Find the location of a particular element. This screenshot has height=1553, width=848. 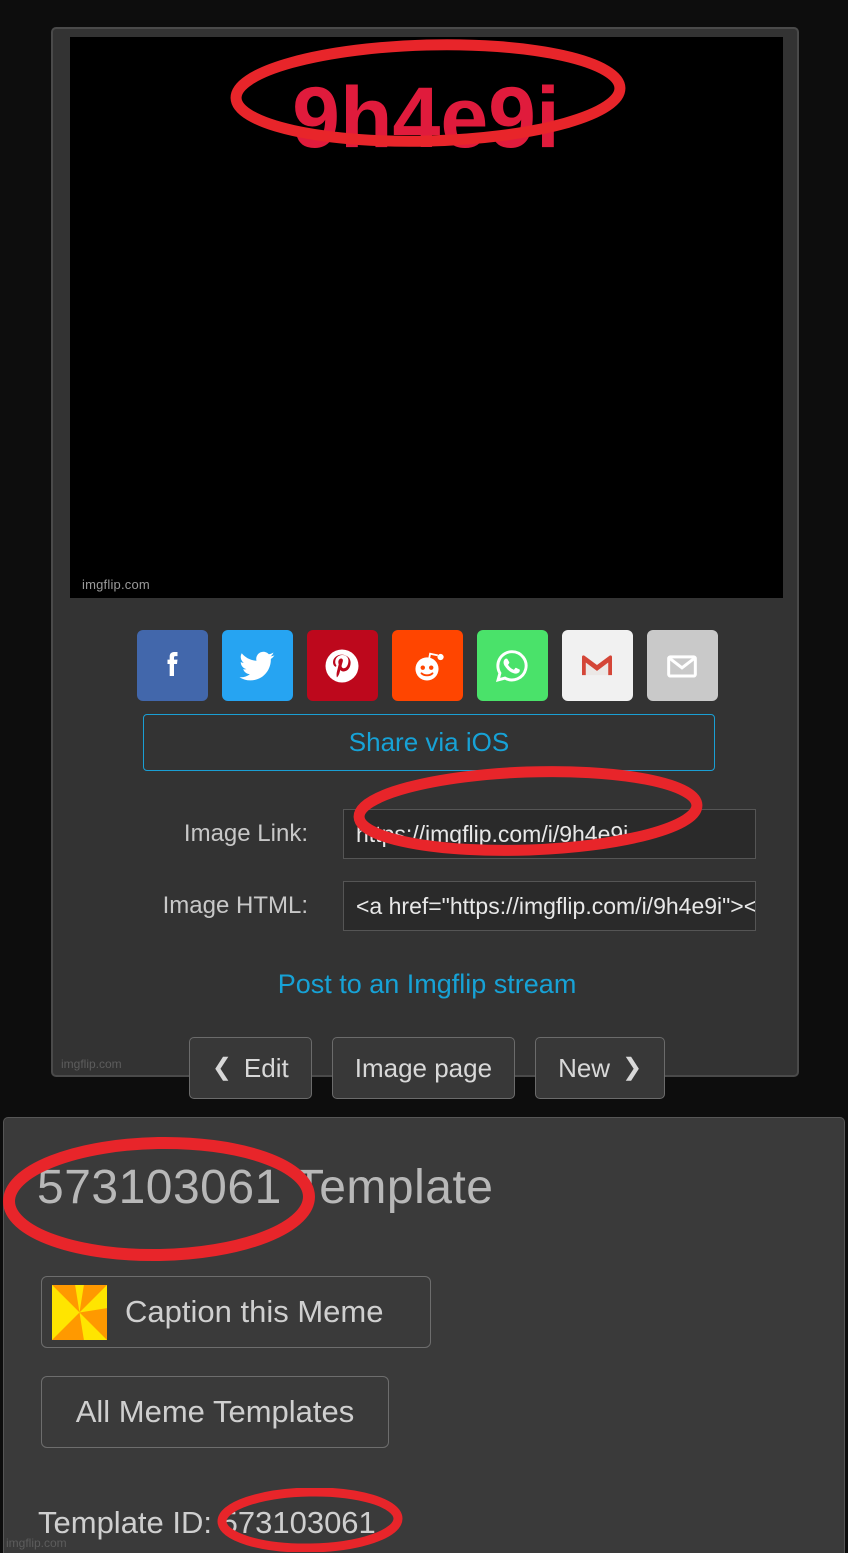

edit-button: ❮ Edit is located at coordinates (250, 1068).